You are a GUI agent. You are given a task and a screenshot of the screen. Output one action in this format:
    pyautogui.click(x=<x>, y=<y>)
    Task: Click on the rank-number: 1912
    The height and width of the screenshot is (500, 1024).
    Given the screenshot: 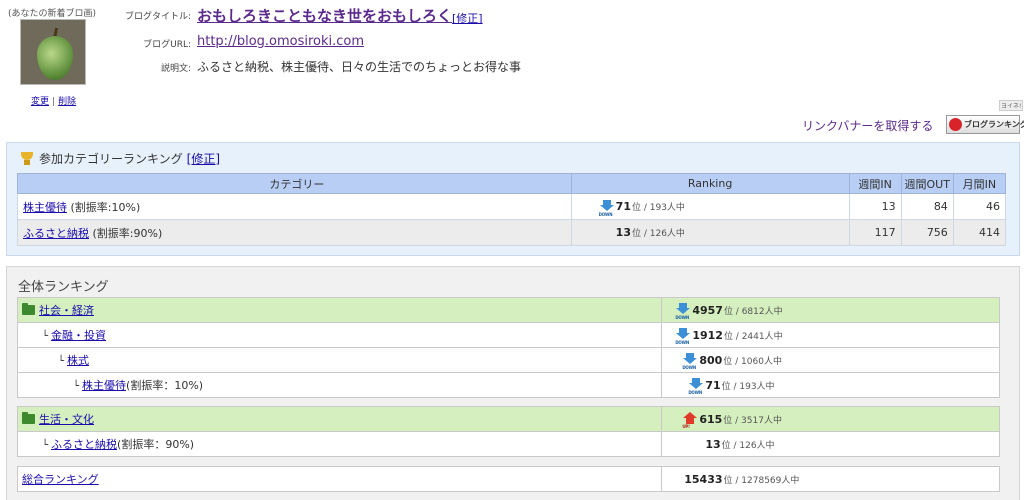 What is the action you would take?
    pyautogui.click(x=707, y=335)
    